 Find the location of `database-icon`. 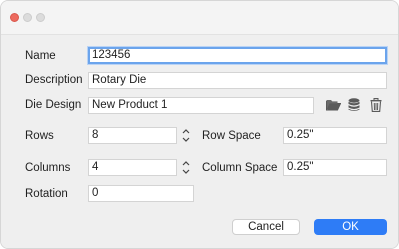

database-icon is located at coordinates (355, 105).